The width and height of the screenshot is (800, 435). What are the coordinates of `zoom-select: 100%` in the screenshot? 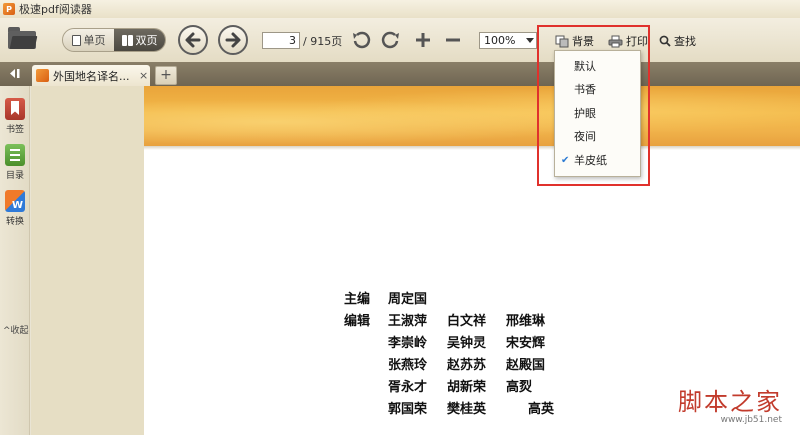 It's located at (508, 40).